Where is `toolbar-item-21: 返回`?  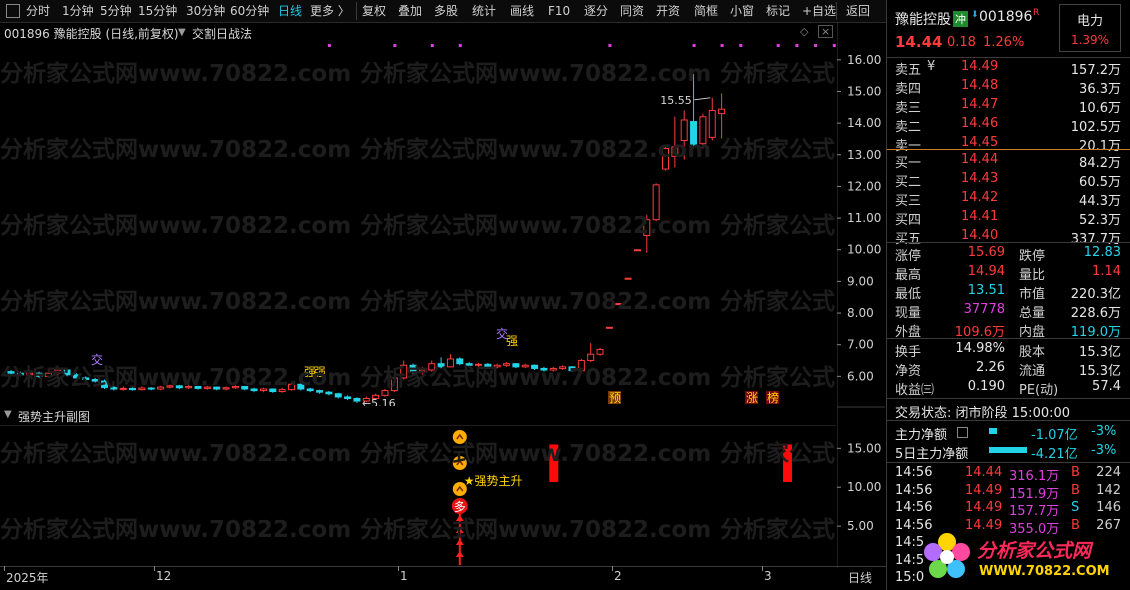 toolbar-item-21: 返回 is located at coordinates (858, 11).